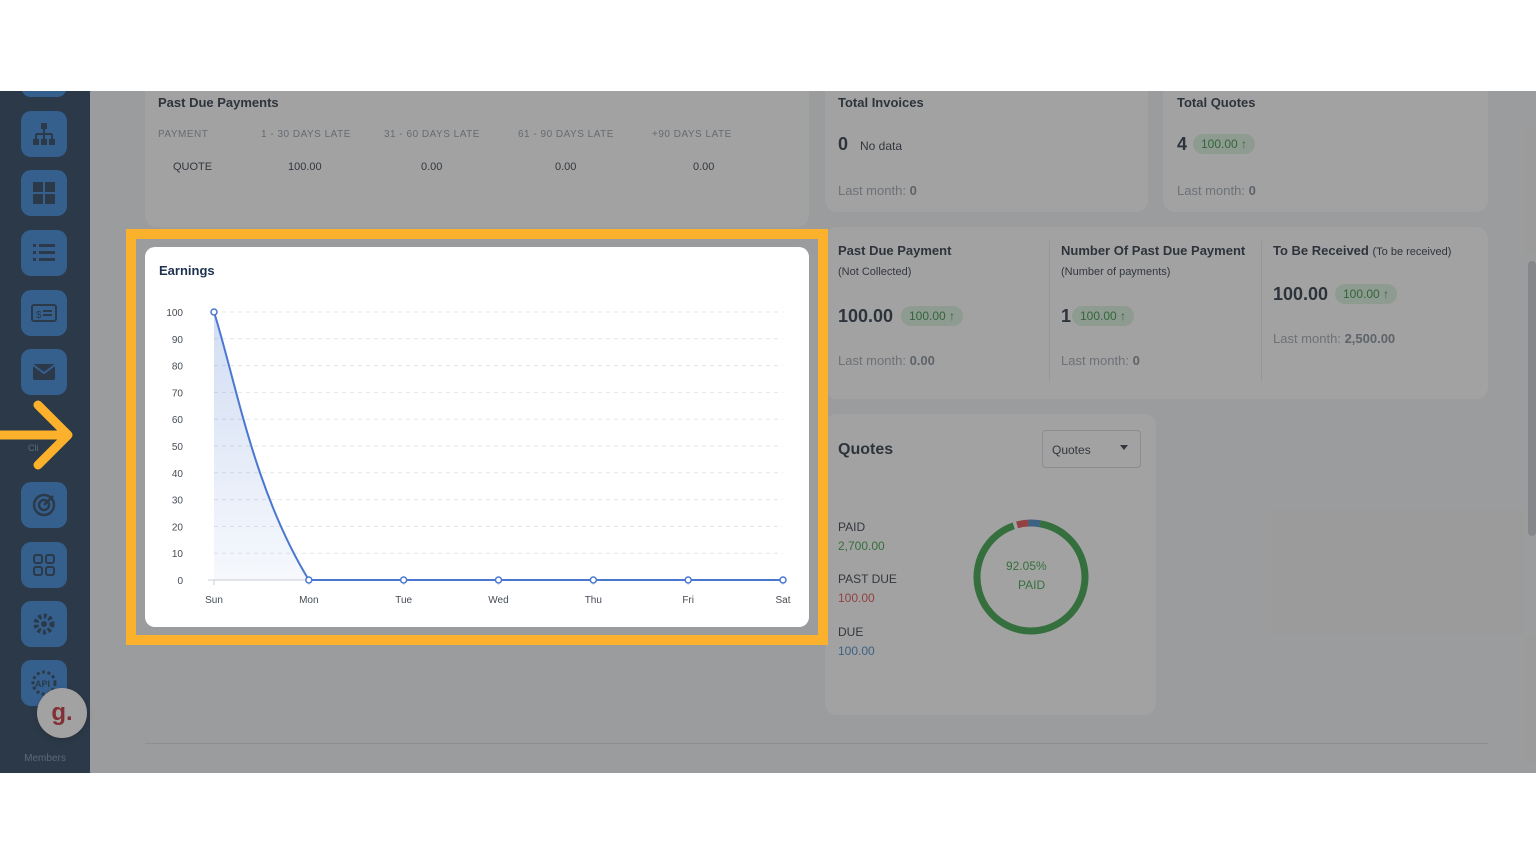 This screenshot has height=864, width=1536. I want to click on arrow-pointer-icon, so click(36, 435).